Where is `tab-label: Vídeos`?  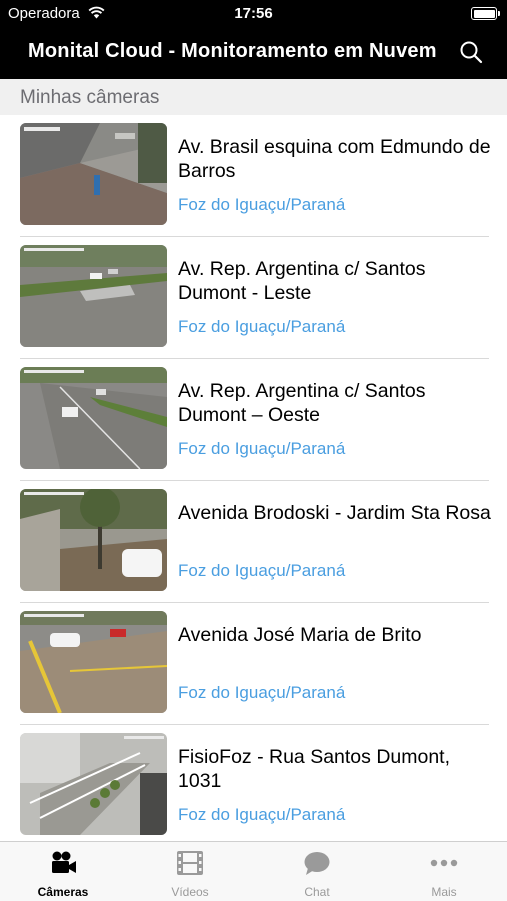
tab-label: Vídeos is located at coordinates (190, 892).